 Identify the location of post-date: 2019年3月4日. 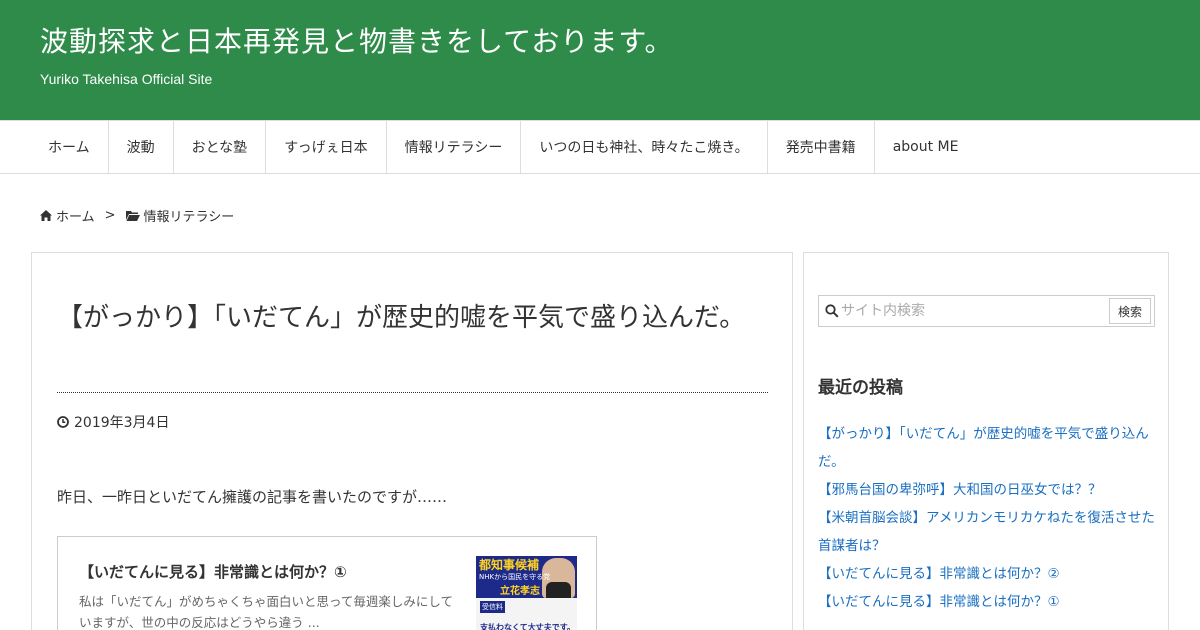
(113, 422).